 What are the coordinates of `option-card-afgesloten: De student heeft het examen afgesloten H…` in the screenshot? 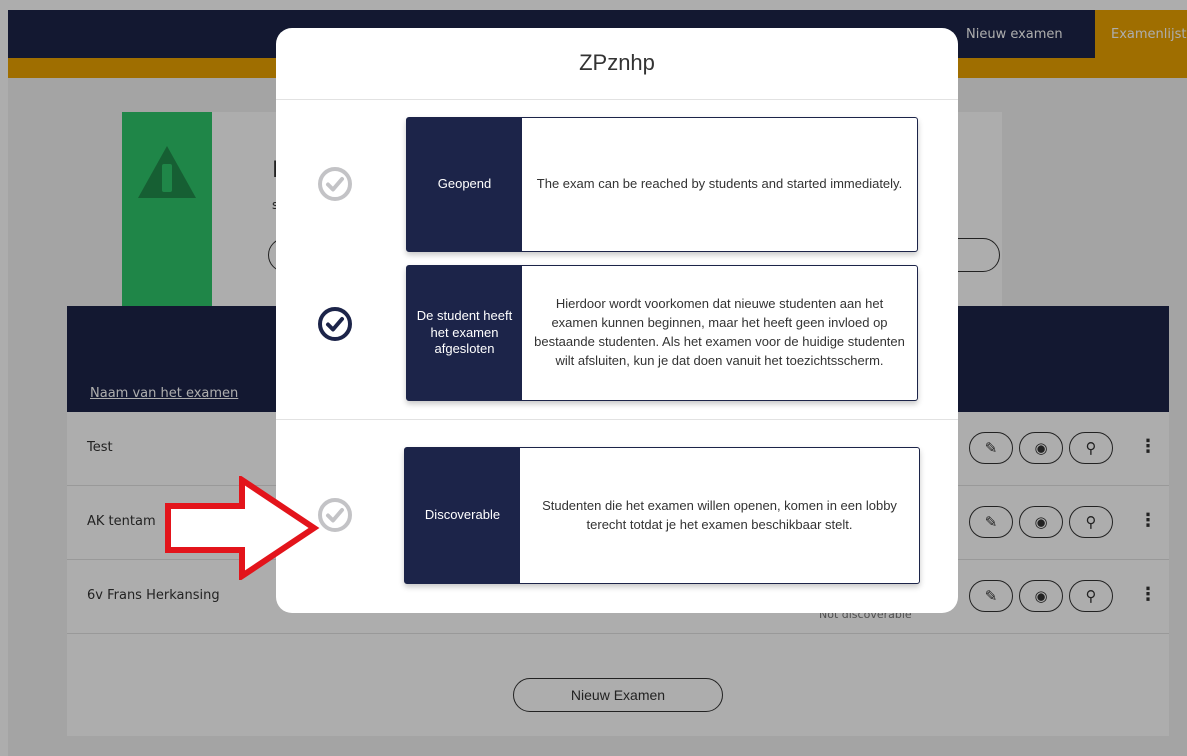 It's located at (662, 333).